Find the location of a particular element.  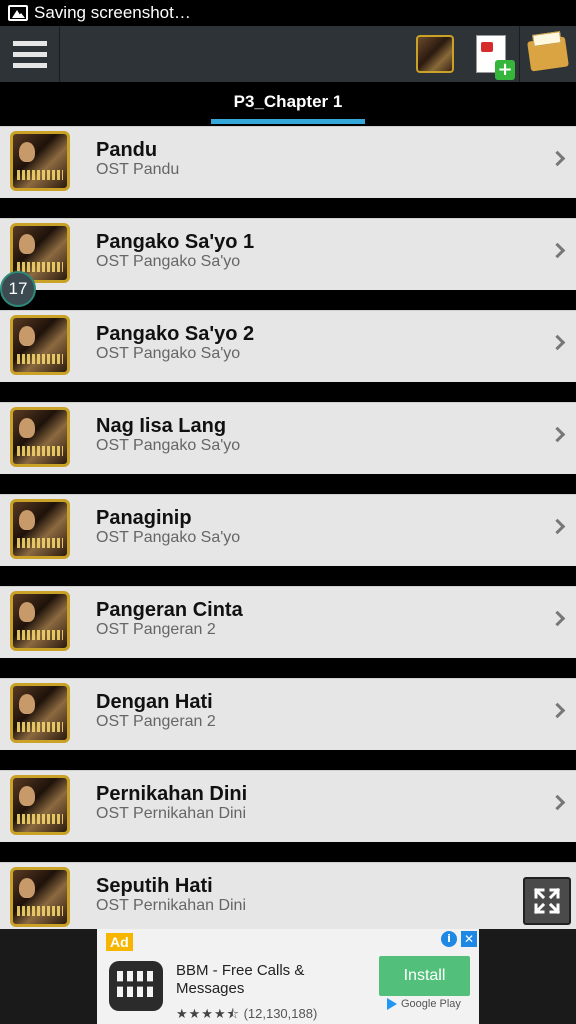

ad-close-icon: ✕ is located at coordinates (469, 939).